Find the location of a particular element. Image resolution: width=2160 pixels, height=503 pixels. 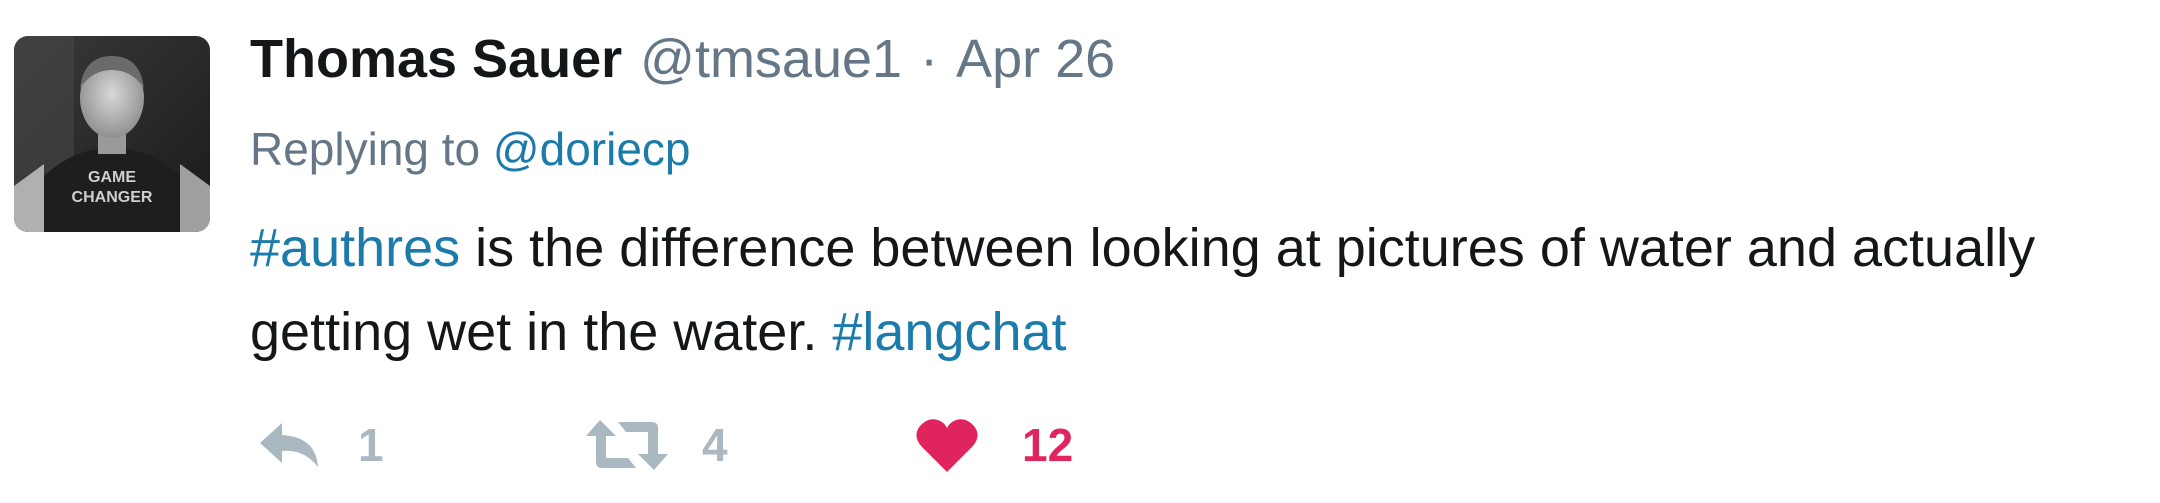

reply-icon is located at coordinates (289, 445).